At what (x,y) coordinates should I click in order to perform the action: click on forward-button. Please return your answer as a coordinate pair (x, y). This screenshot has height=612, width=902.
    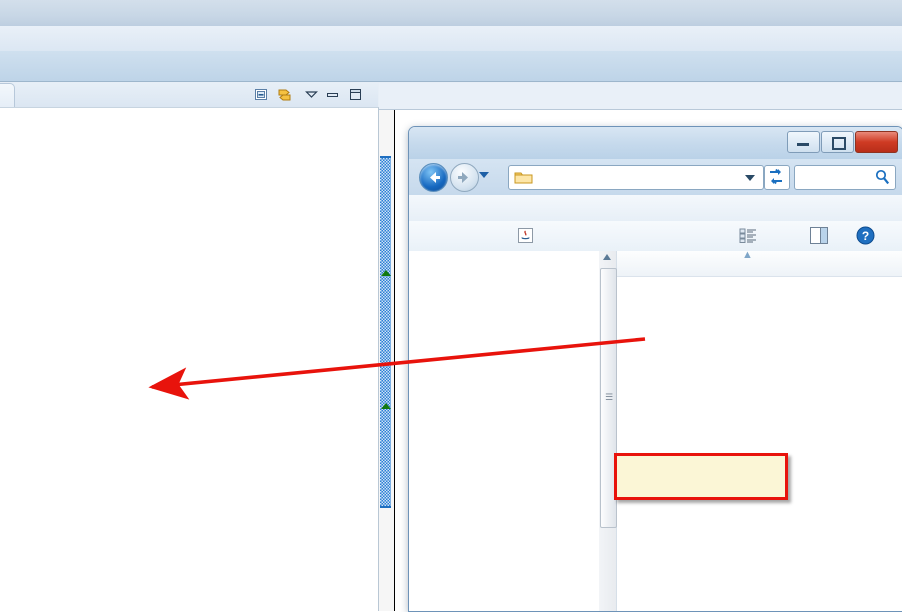
    Looking at the image, I should click on (464, 177).